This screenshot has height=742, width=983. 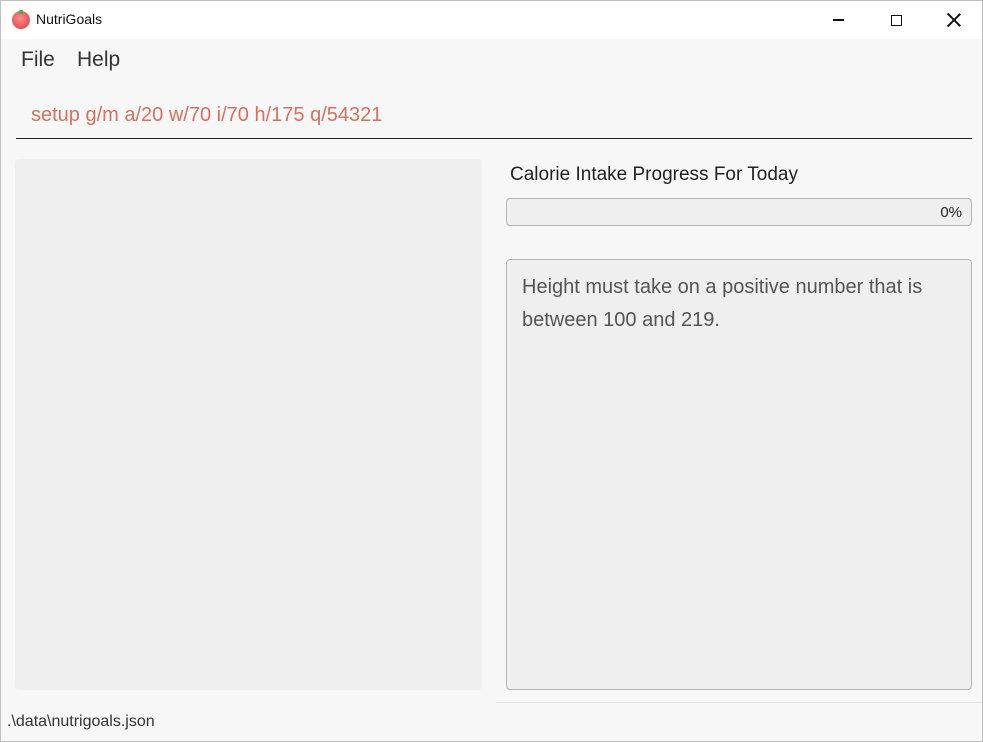 What do you see at coordinates (739, 212) in the screenshot?
I see `calorie-progress-bar: 0%` at bounding box center [739, 212].